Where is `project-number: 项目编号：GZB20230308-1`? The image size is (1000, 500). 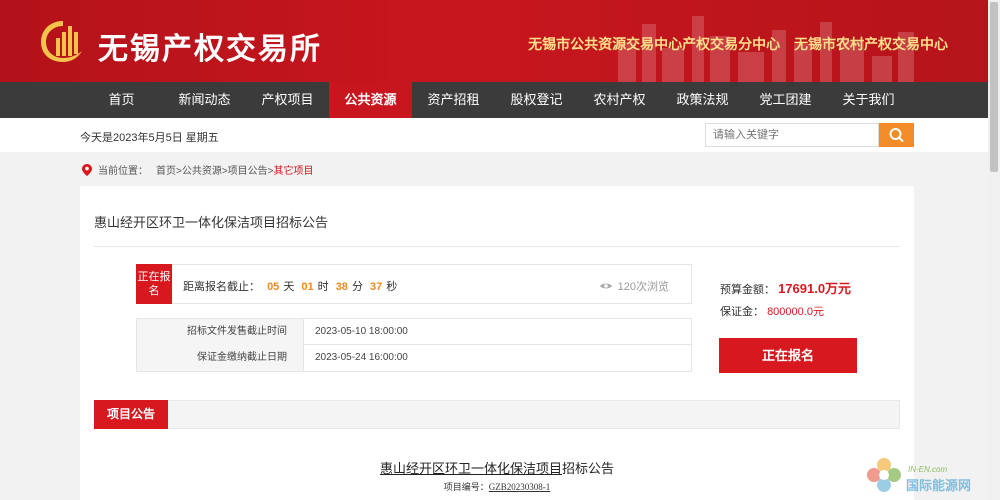
project-number: 项目编号：GZB20230308-1 is located at coordinates (497, 486).